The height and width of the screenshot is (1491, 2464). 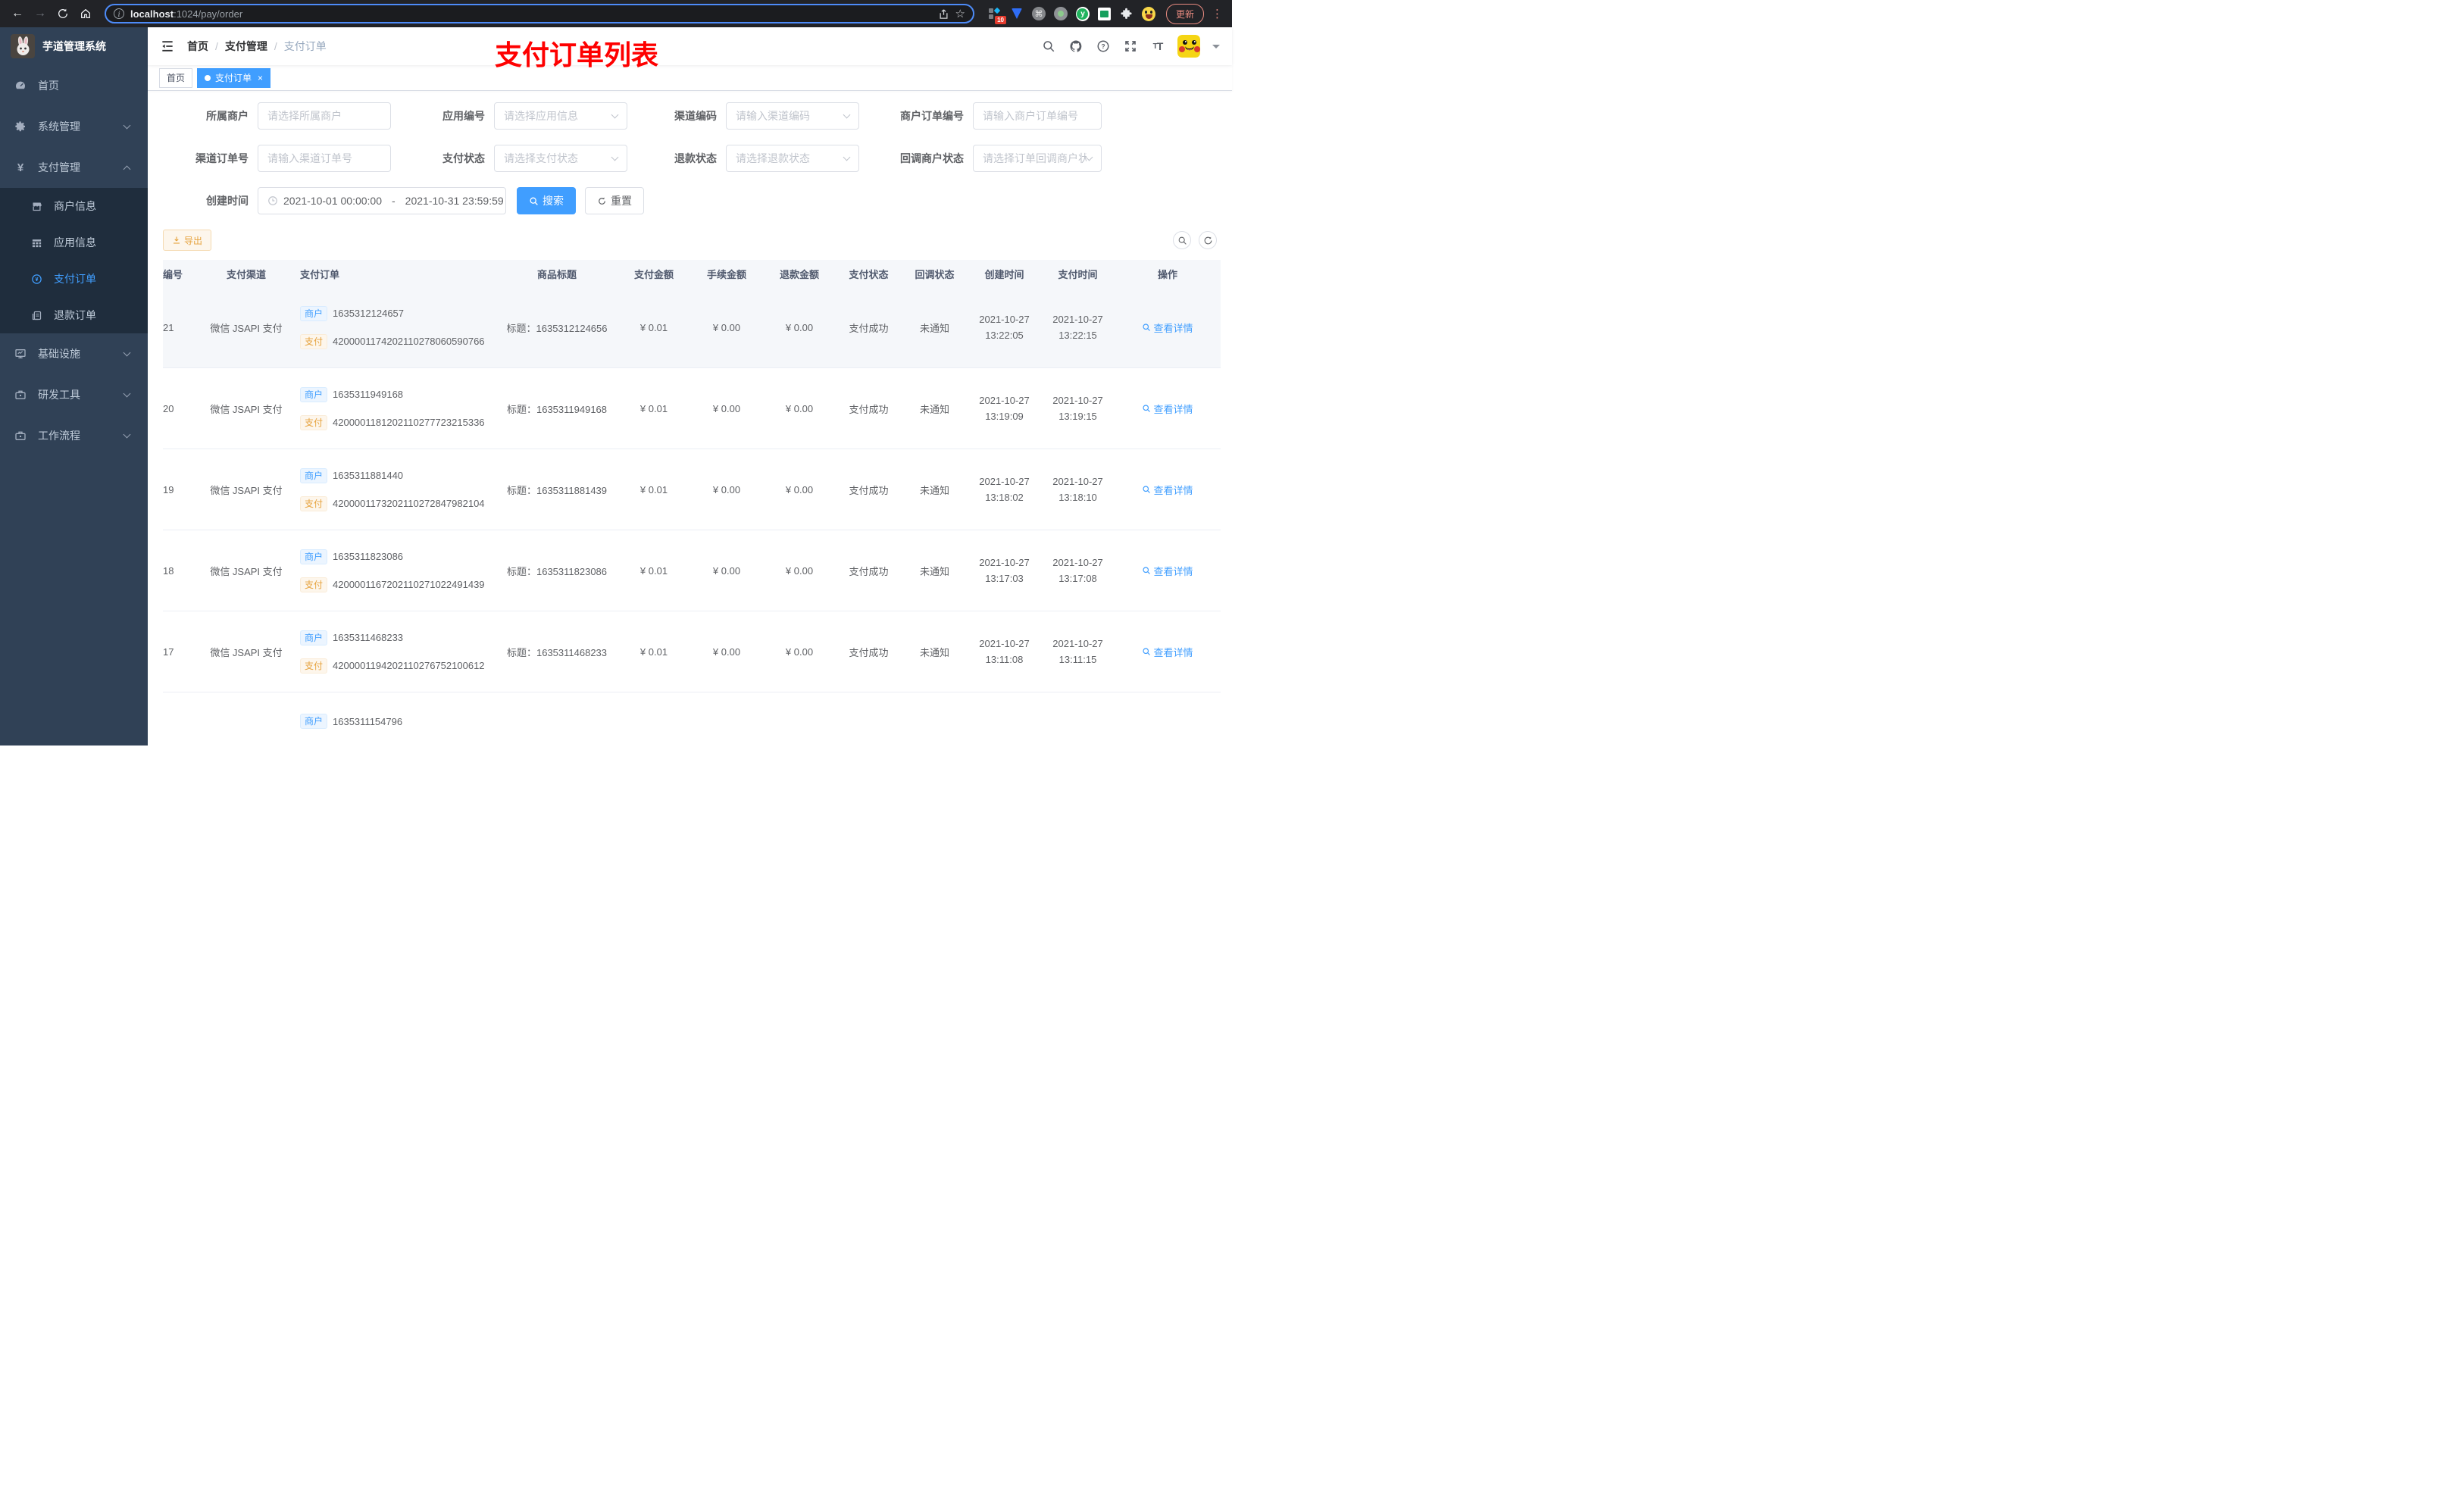 I want to click on channel-order-filter-input, so click(x=324, y=158).